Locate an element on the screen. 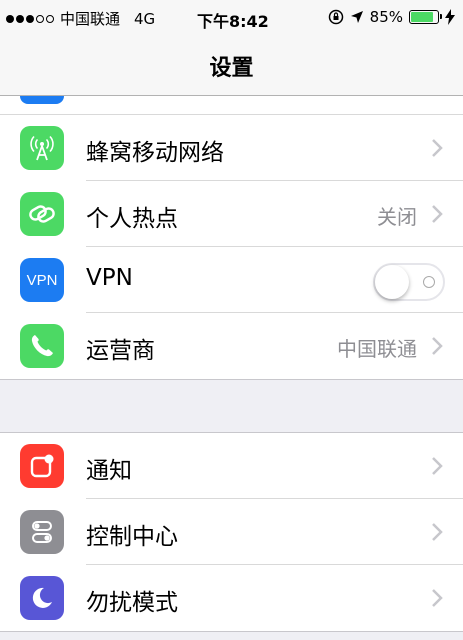  row-label: 运营商 is located at coordinates (120, 351).